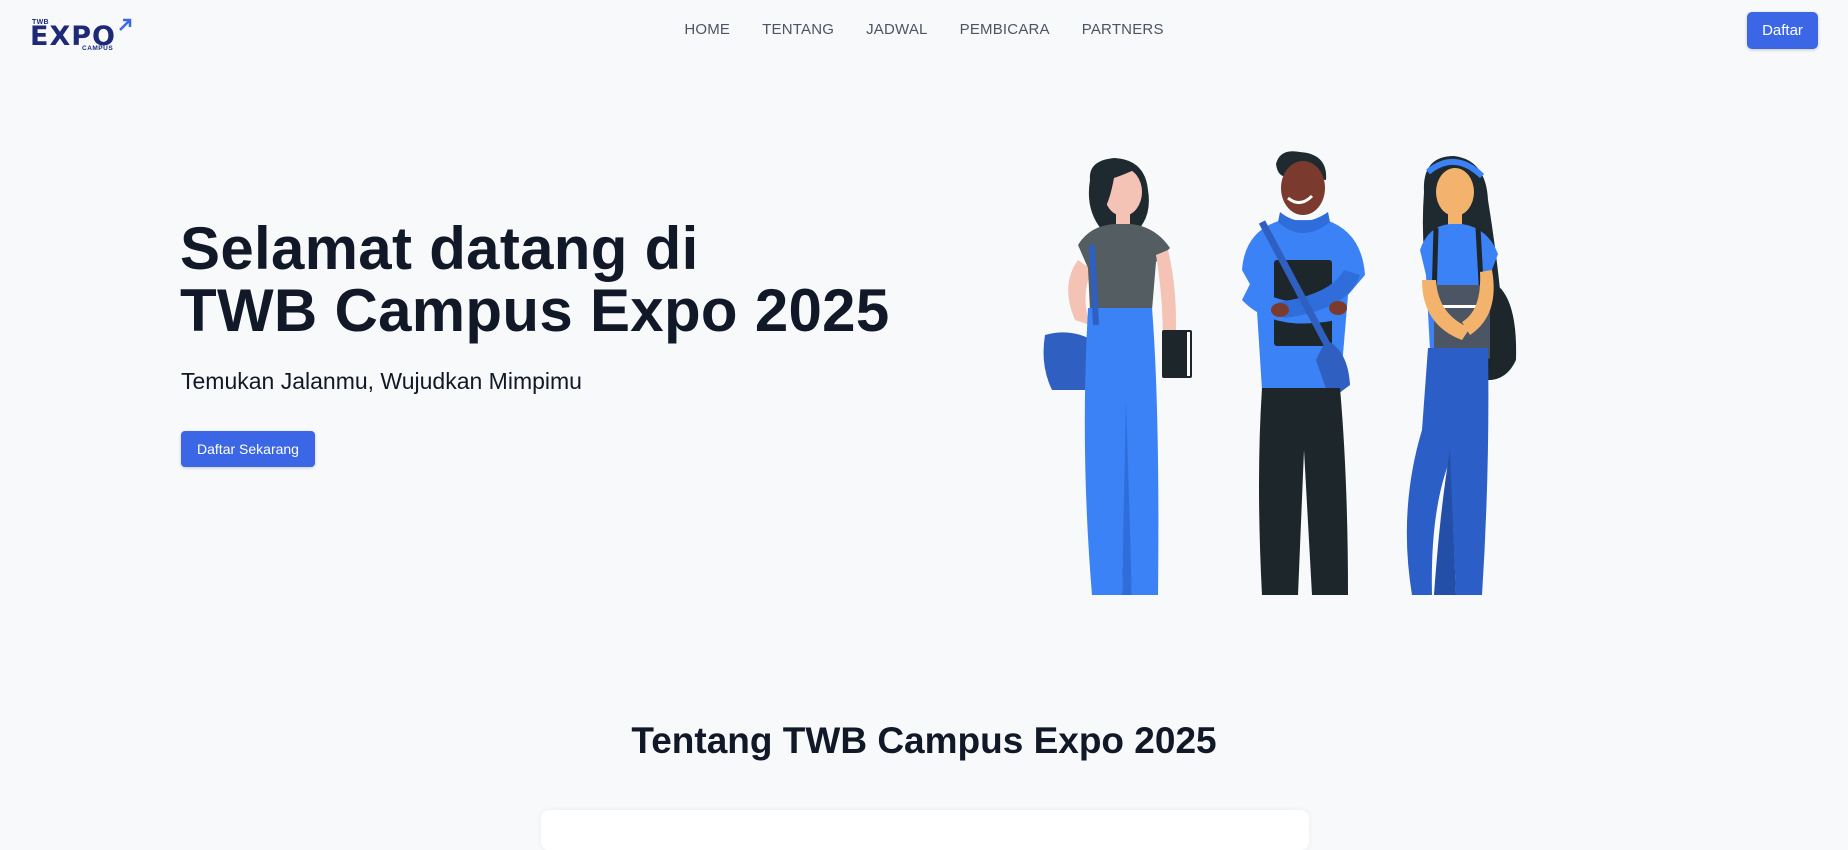 This screenshot has width=1848, height=850. Describe the element at coordinates (1782, 30) in the screenshot. I see `daftar-button: Daftar` at that location.